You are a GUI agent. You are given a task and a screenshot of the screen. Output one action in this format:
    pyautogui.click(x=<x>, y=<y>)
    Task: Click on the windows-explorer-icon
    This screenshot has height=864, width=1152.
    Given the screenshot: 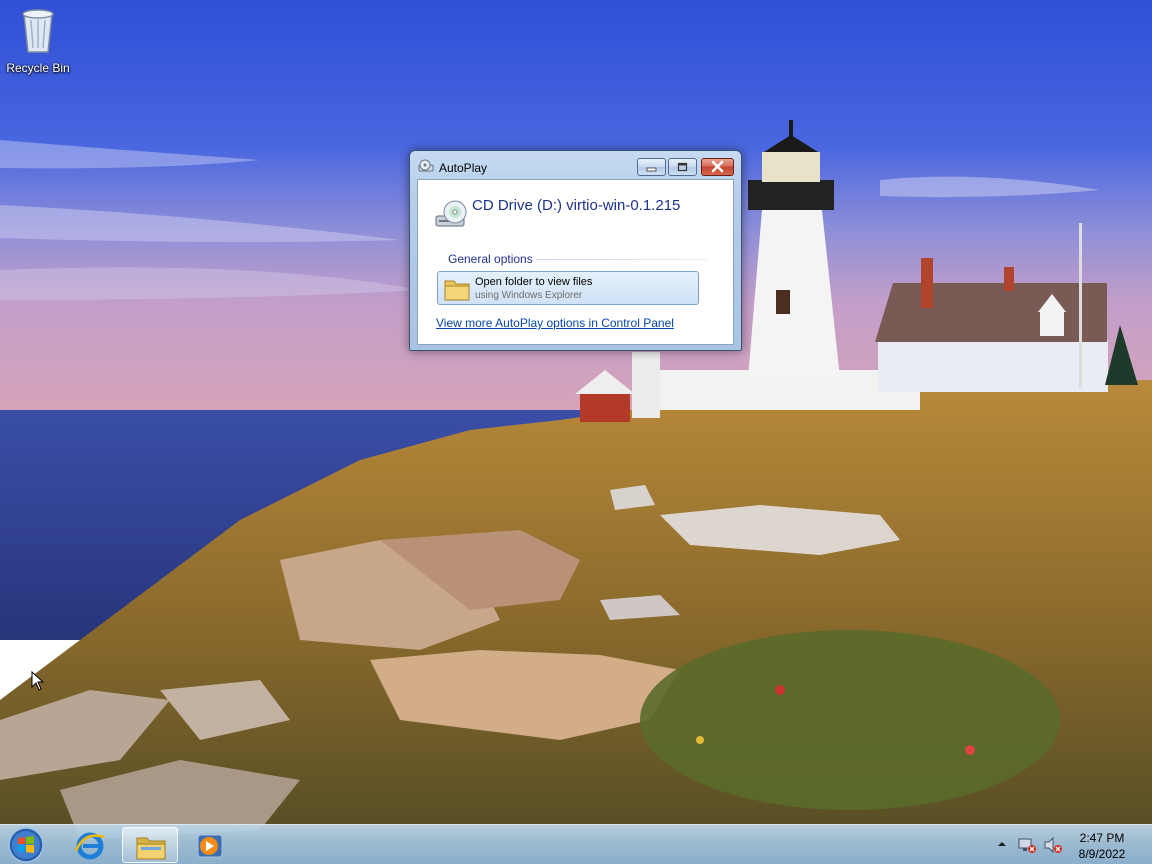 What is the action you would take?
    pyautogui.click(x=151, y=848)
    